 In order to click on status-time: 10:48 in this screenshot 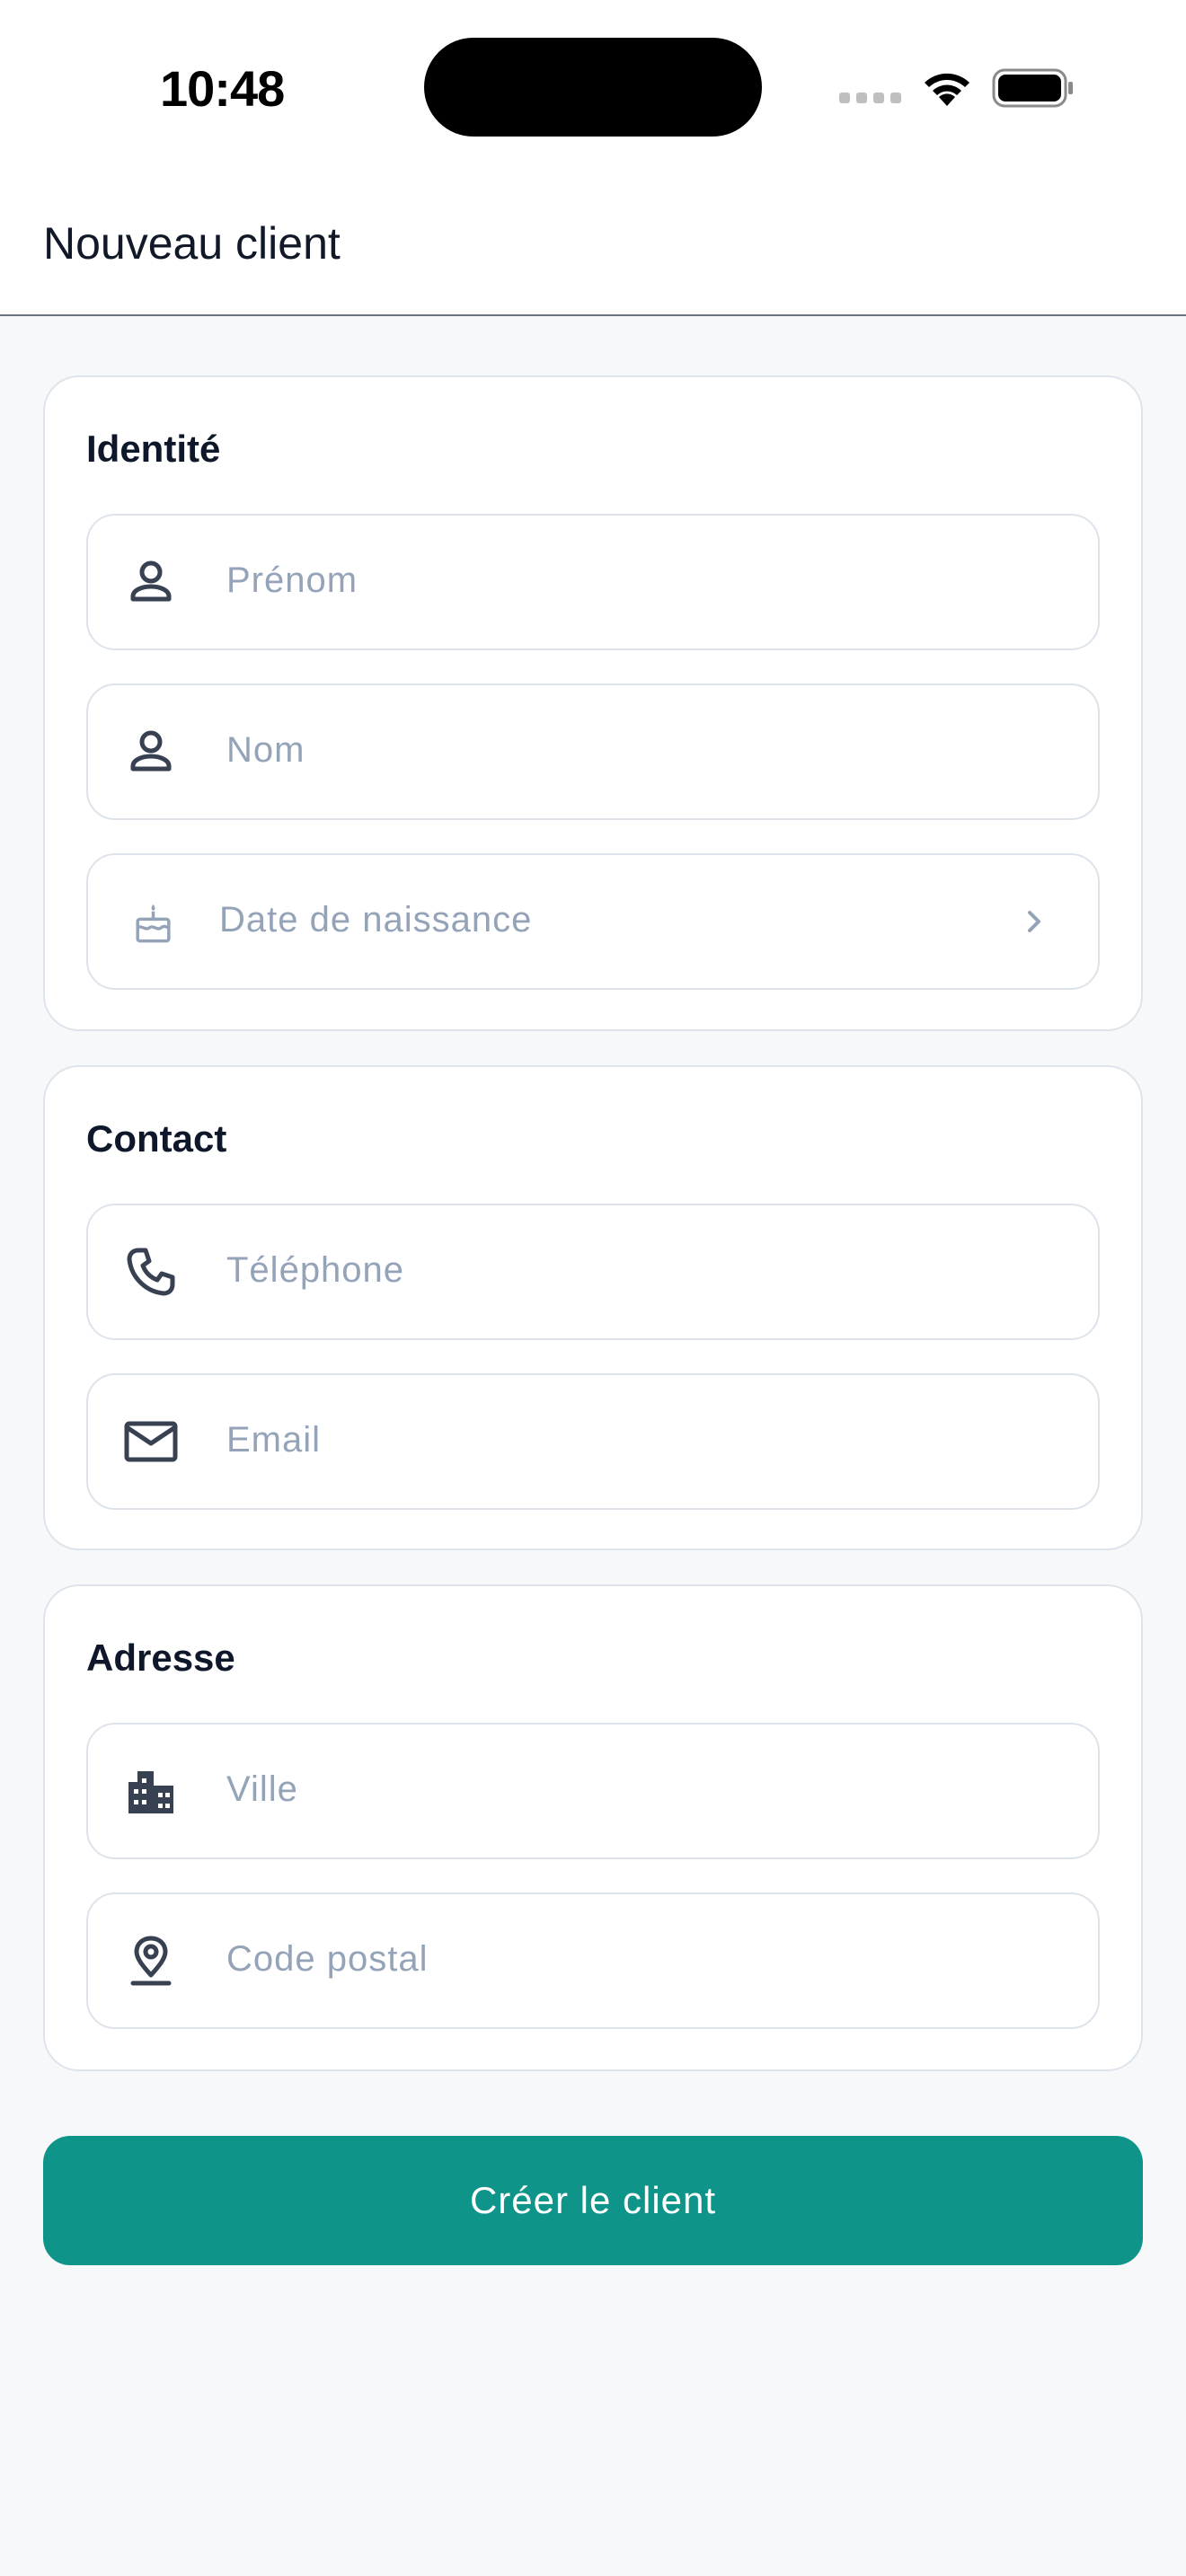, I will do `click(222, 88)`.